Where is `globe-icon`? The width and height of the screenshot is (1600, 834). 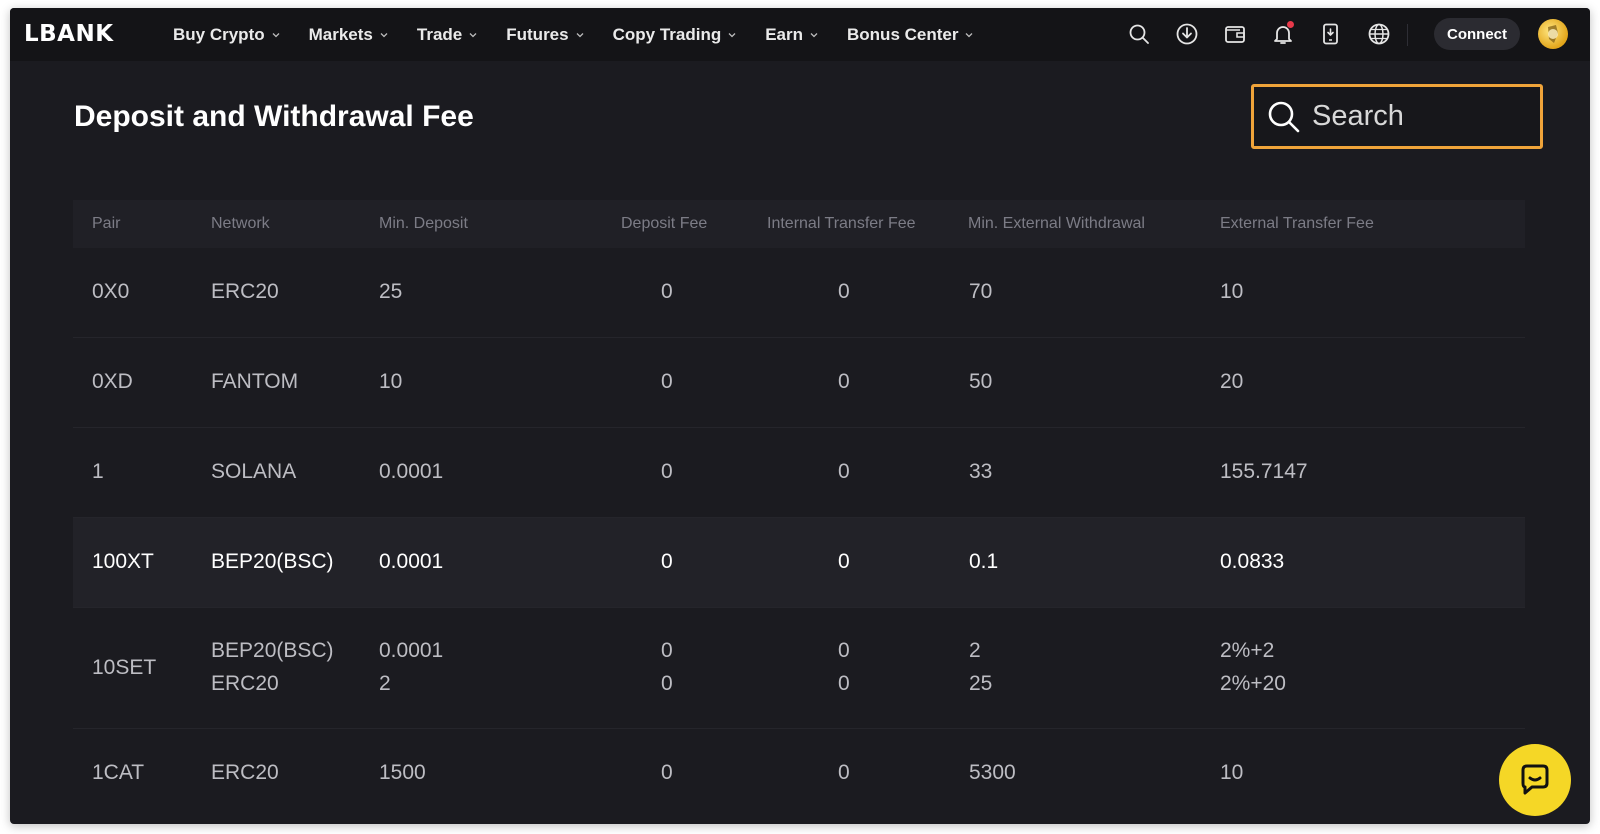 globe-icon is located at coordinates (1379, 34).